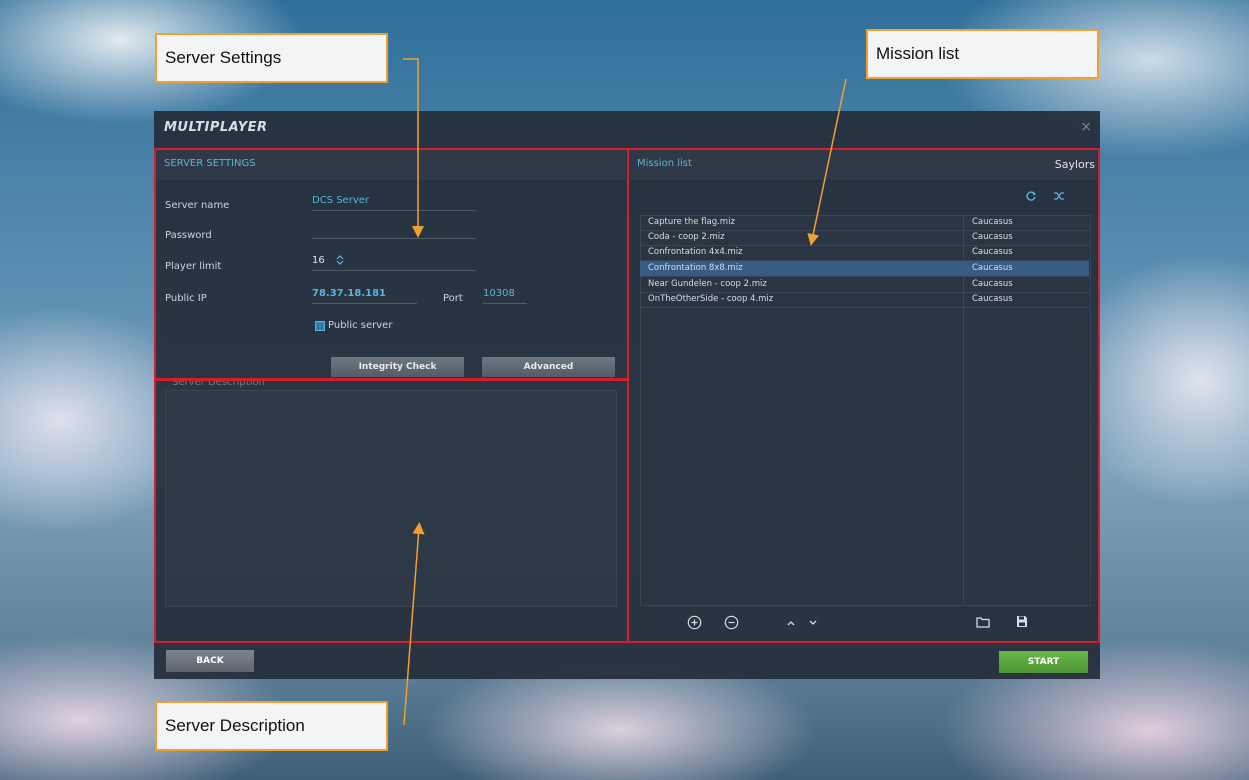 The width and height of the screenshot is (1249, 780). I want to click on server-settings-arrow, so click(413, 148).